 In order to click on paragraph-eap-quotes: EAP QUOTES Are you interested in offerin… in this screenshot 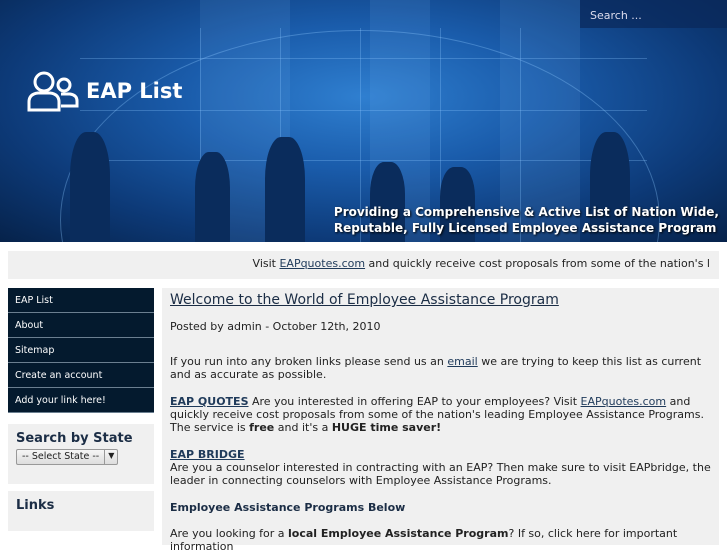, I will do `click(437, 414)`.